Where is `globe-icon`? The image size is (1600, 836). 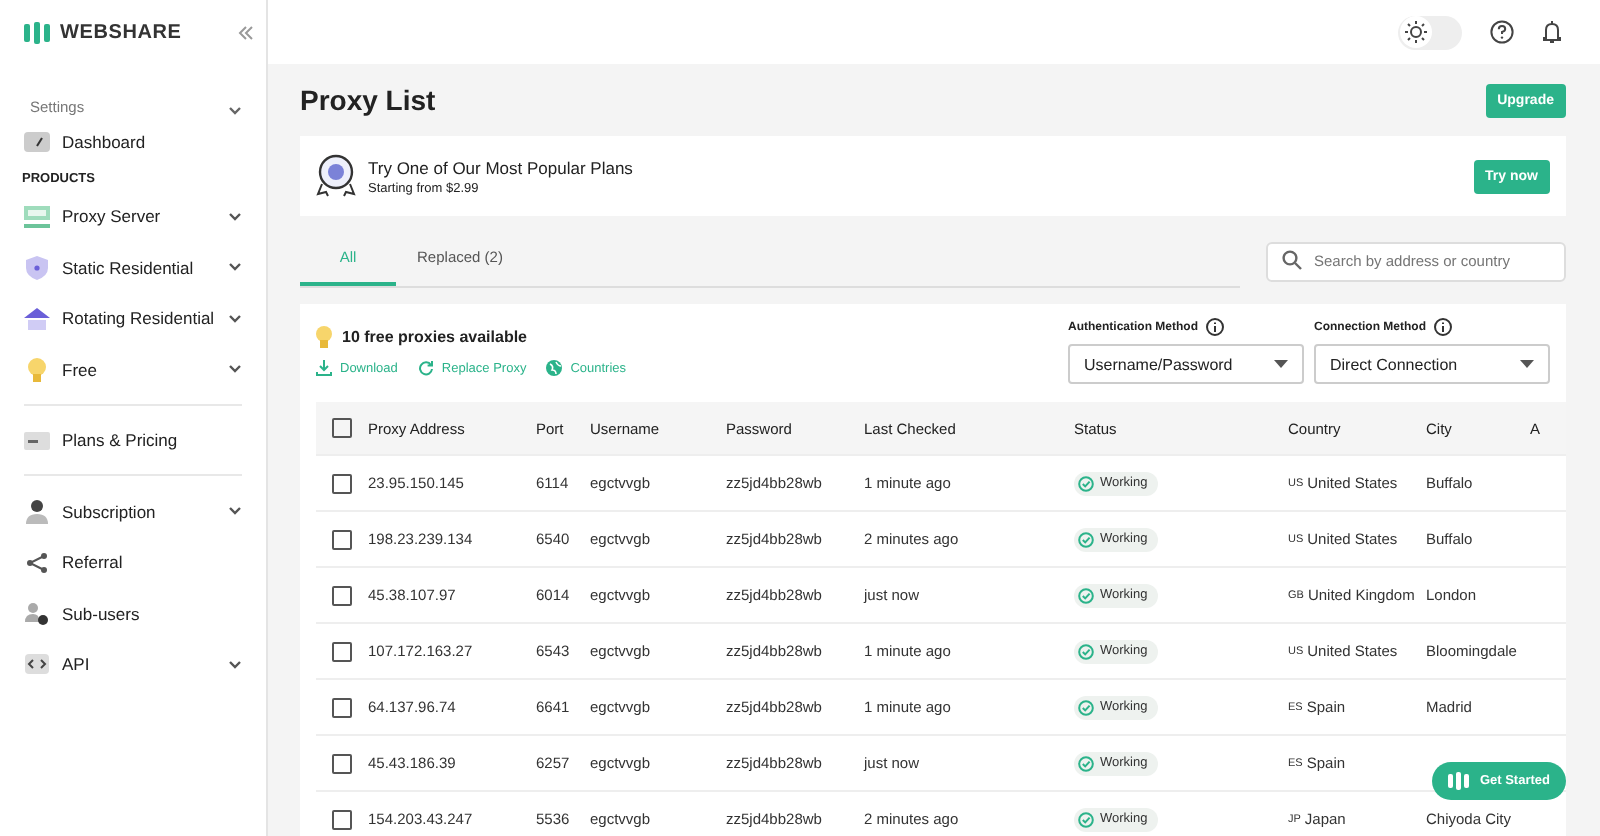
globe-icon is located at coordinates (554, 368).